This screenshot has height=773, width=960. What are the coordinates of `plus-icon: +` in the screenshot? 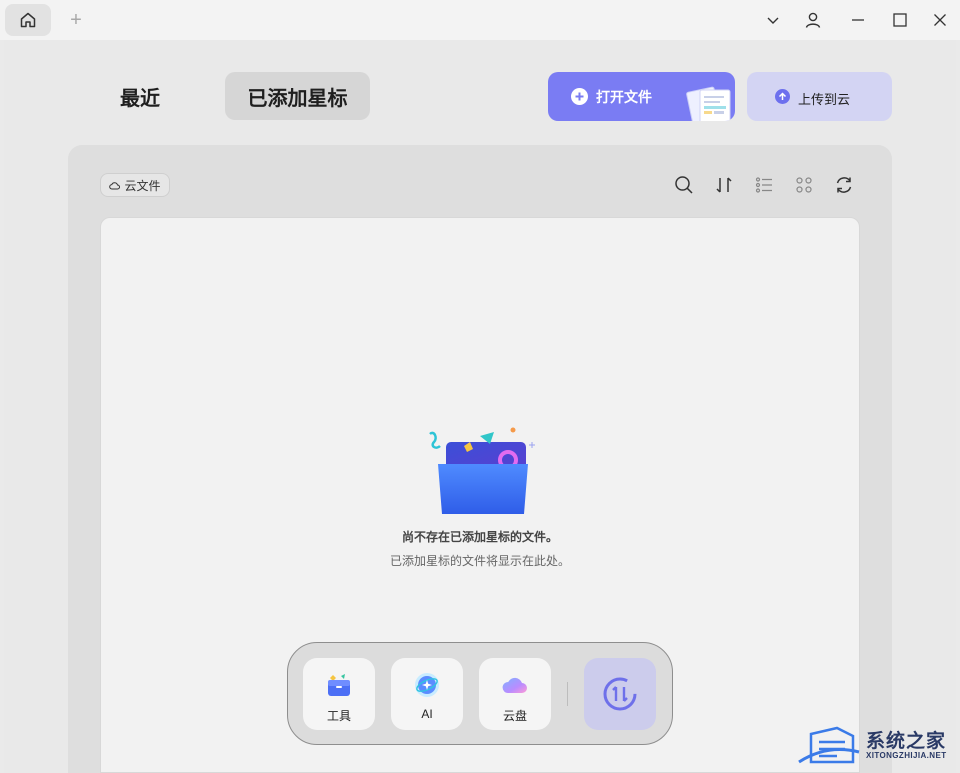 It's located at (76, 19).